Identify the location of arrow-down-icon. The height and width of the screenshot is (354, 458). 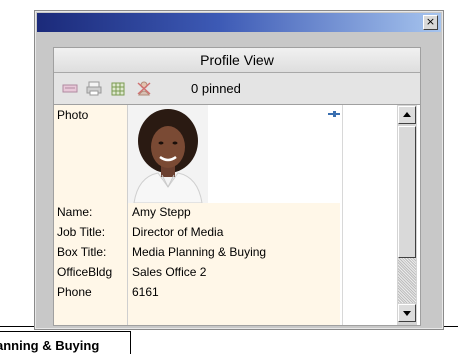
(407, 313).